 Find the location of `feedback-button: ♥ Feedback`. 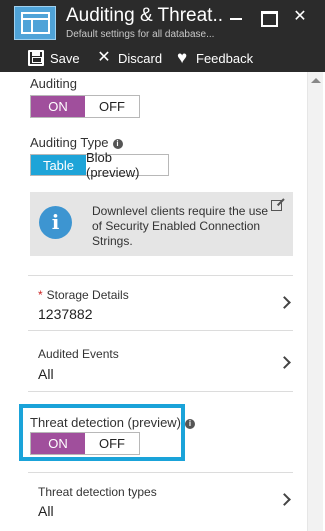

feedback-button: ♥ Feedback is located at coordinates (213, 58).